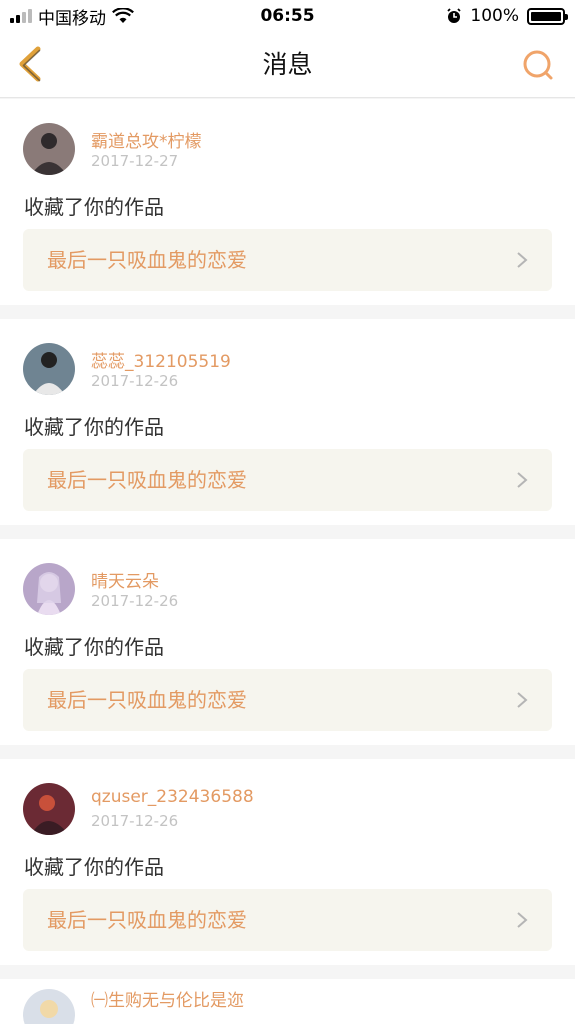  Describe the element at coordinates (125, 579) in the screenshot. I see `username: 晴天云朵` at that location.